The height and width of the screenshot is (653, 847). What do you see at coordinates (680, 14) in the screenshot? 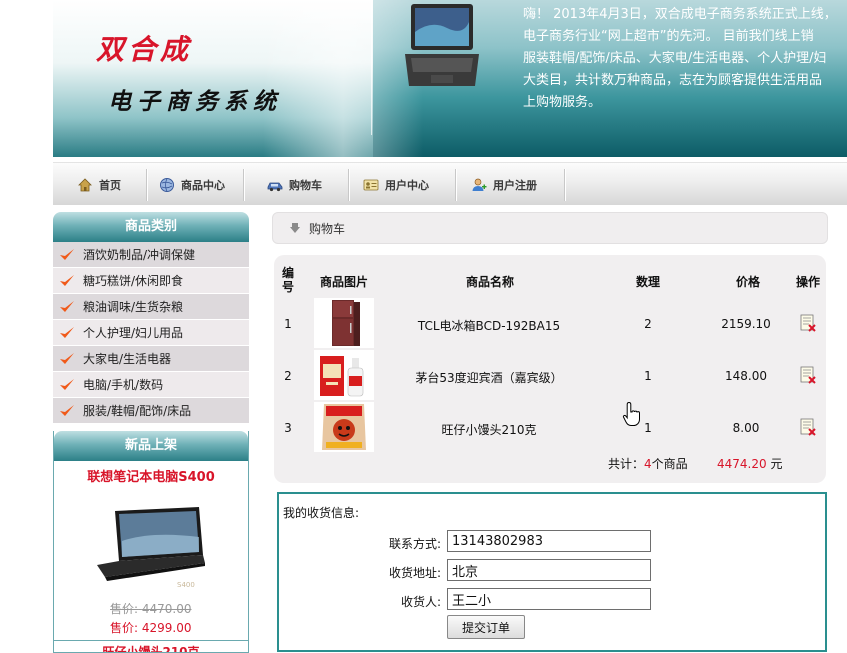
I see `announcement-line: 嗨！ 2013年4月3日，双合成电子商务系统正式上线，` at bounding box center [680, 14].